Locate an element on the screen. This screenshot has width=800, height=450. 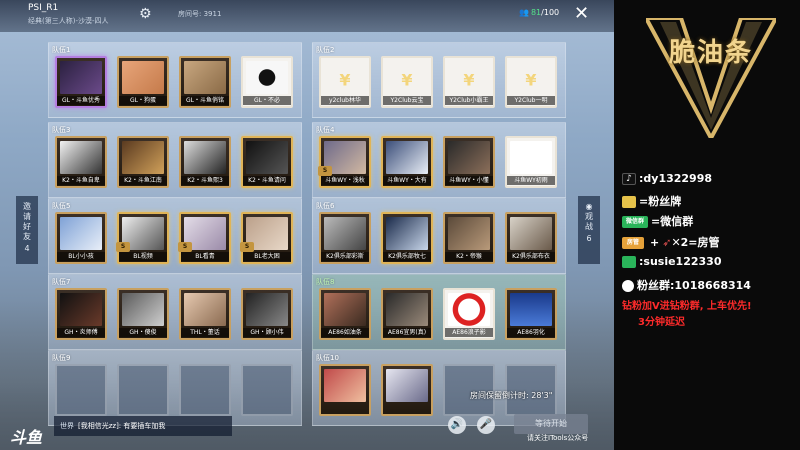
manager-text: ✕2=房管 is located at coordinates (695, 242).